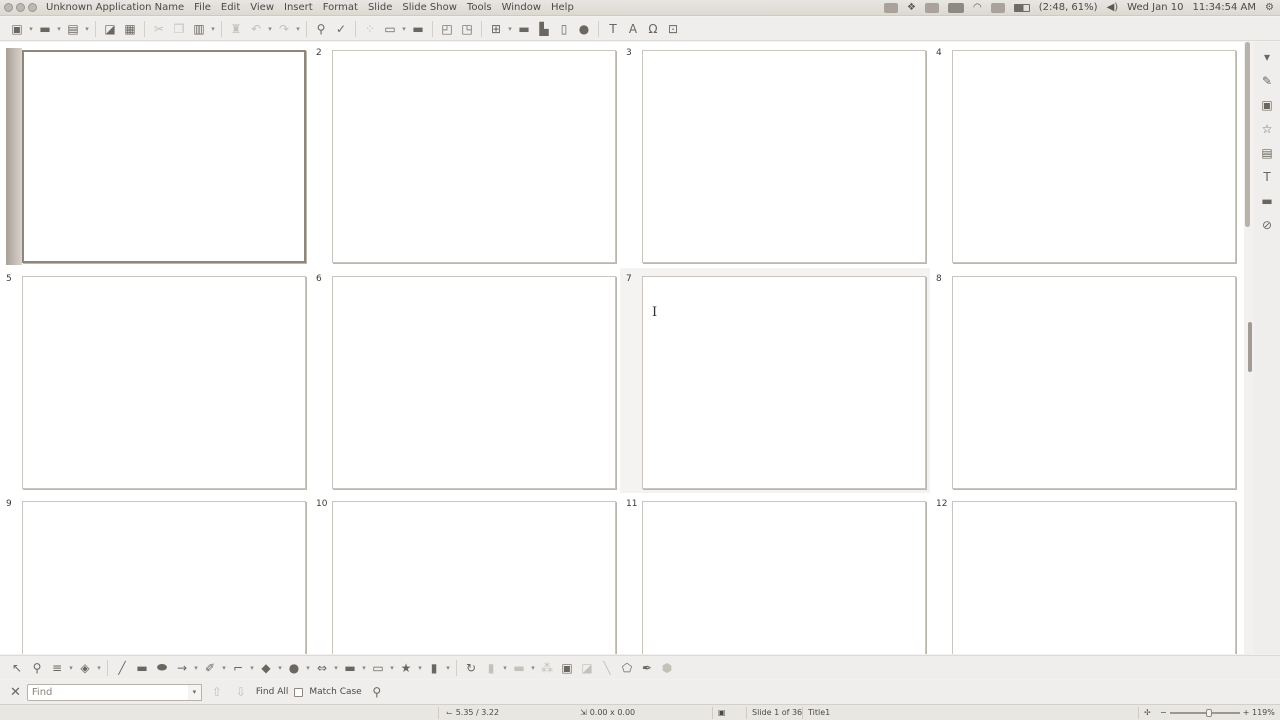 The image size is (1280, 720). Describe the element at coordinates (162, 668) in the screenshot. I see `ellipse-icon: ⬬` at that location.